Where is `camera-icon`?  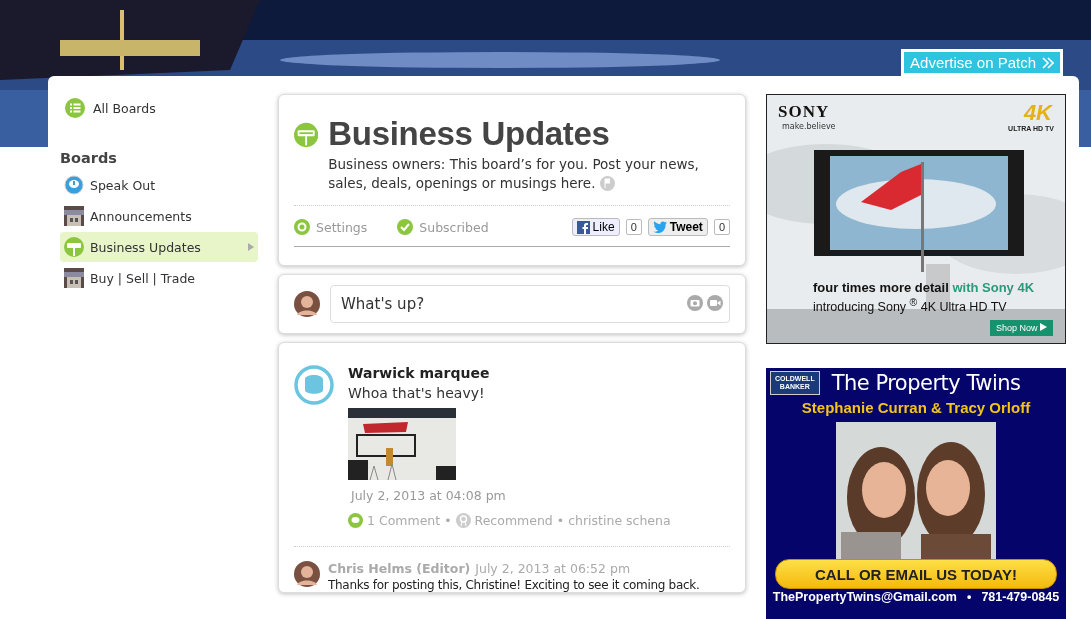
camera-icon is located at coordinates (695, 303).